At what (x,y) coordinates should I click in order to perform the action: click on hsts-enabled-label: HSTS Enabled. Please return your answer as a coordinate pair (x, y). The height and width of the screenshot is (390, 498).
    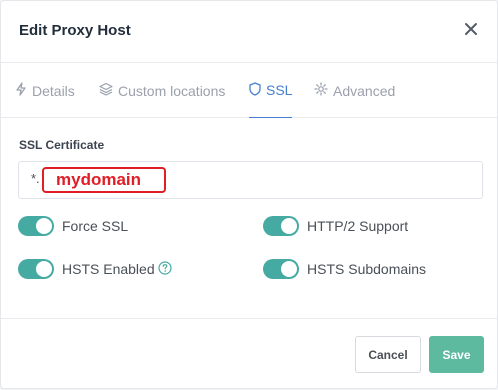
    Looking at the image, I should click on (108, 269).